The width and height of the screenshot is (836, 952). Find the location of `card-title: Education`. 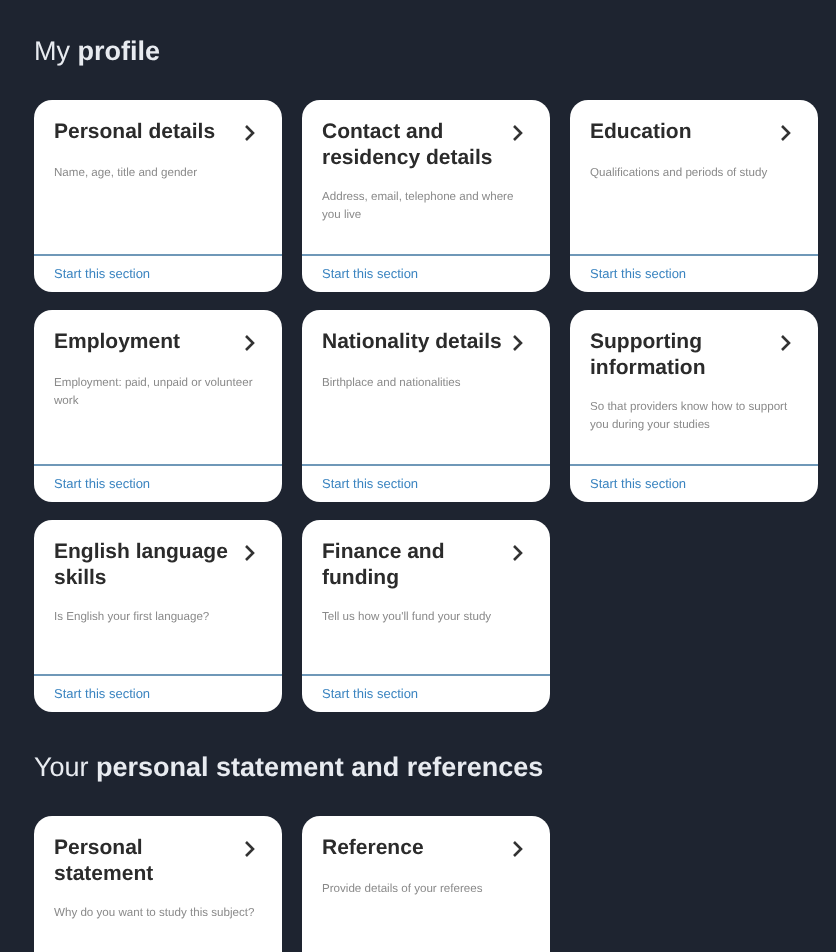

card-title: Education is located at coordinates (641, 132).